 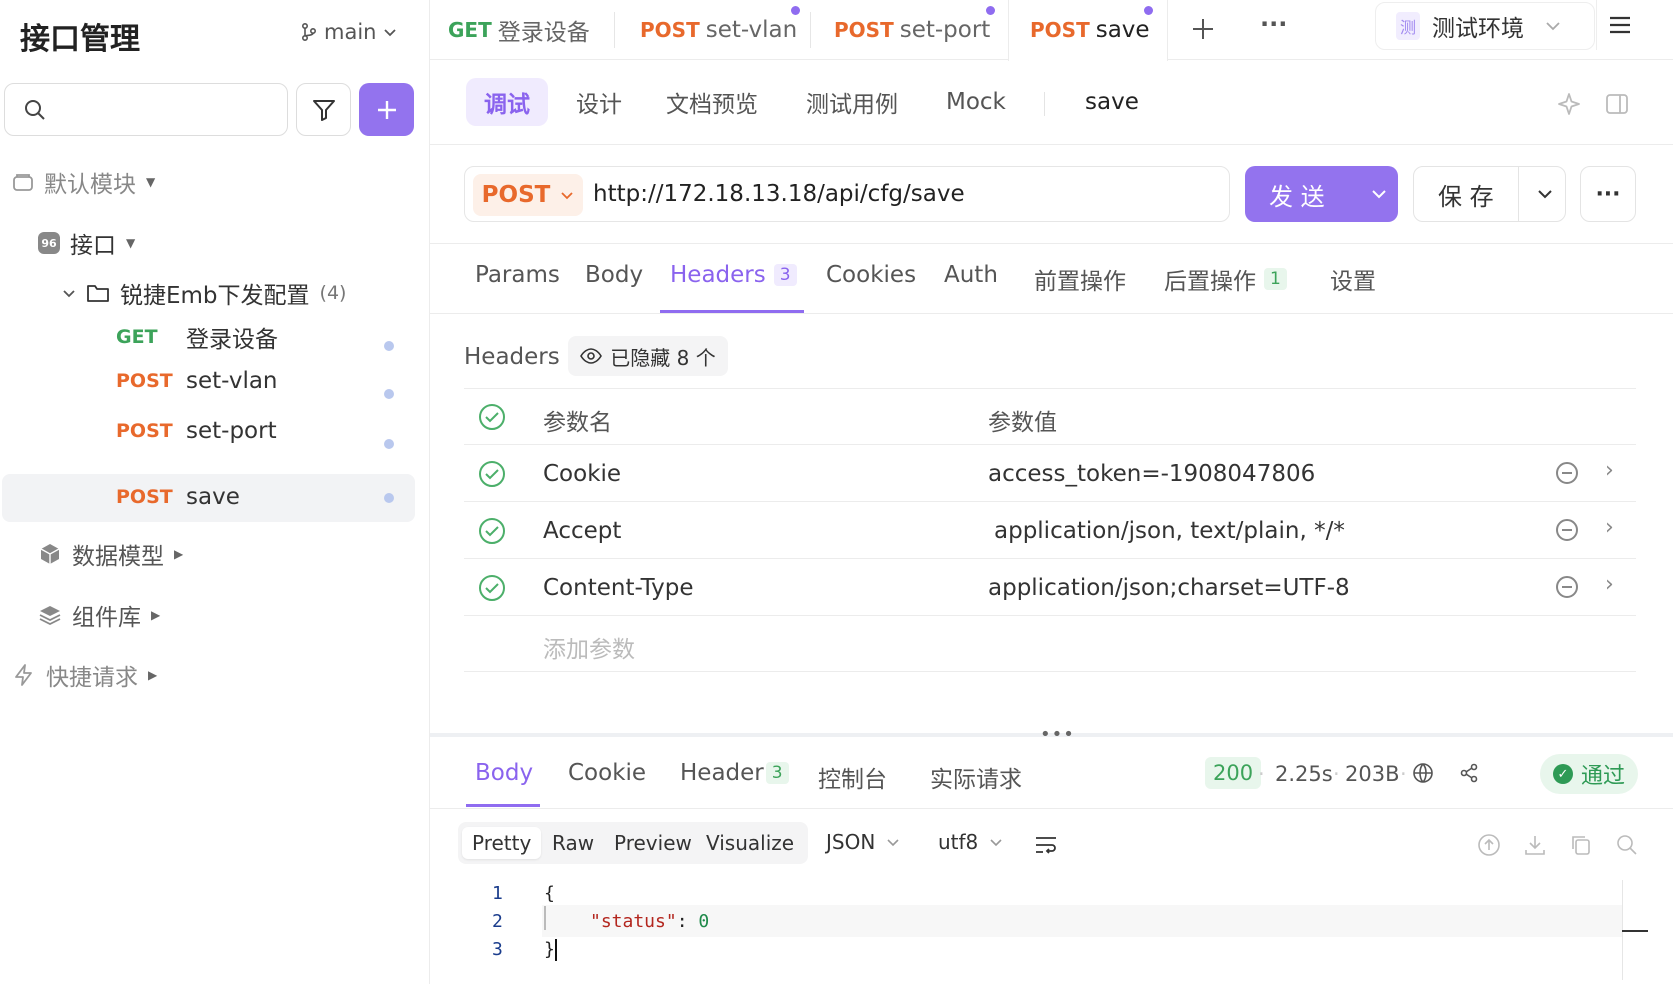 What do you see at coordinates (614, 275) in the screenshot?
I see `tab-body: Body` at bounding box center [614, 275].